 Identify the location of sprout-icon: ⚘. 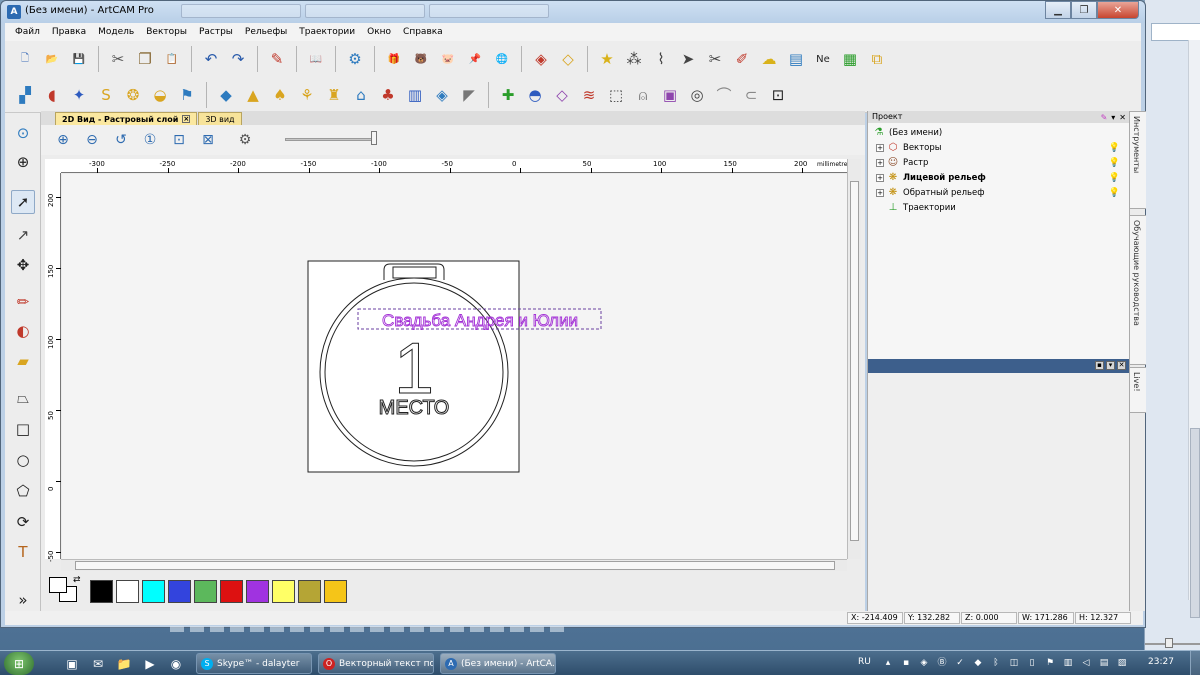
(307, 95).